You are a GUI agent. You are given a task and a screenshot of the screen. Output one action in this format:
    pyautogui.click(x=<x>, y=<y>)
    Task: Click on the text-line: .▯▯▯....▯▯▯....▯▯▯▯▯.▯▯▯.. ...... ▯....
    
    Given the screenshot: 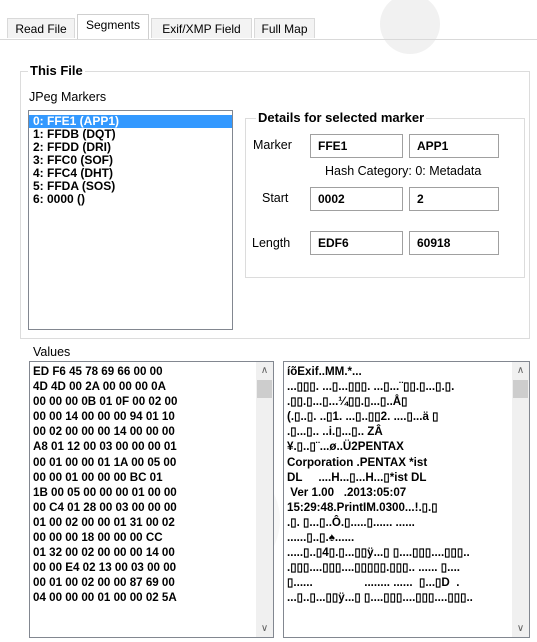 What is the action you would take?
    pyautogui.click(x=374, y=568)
    